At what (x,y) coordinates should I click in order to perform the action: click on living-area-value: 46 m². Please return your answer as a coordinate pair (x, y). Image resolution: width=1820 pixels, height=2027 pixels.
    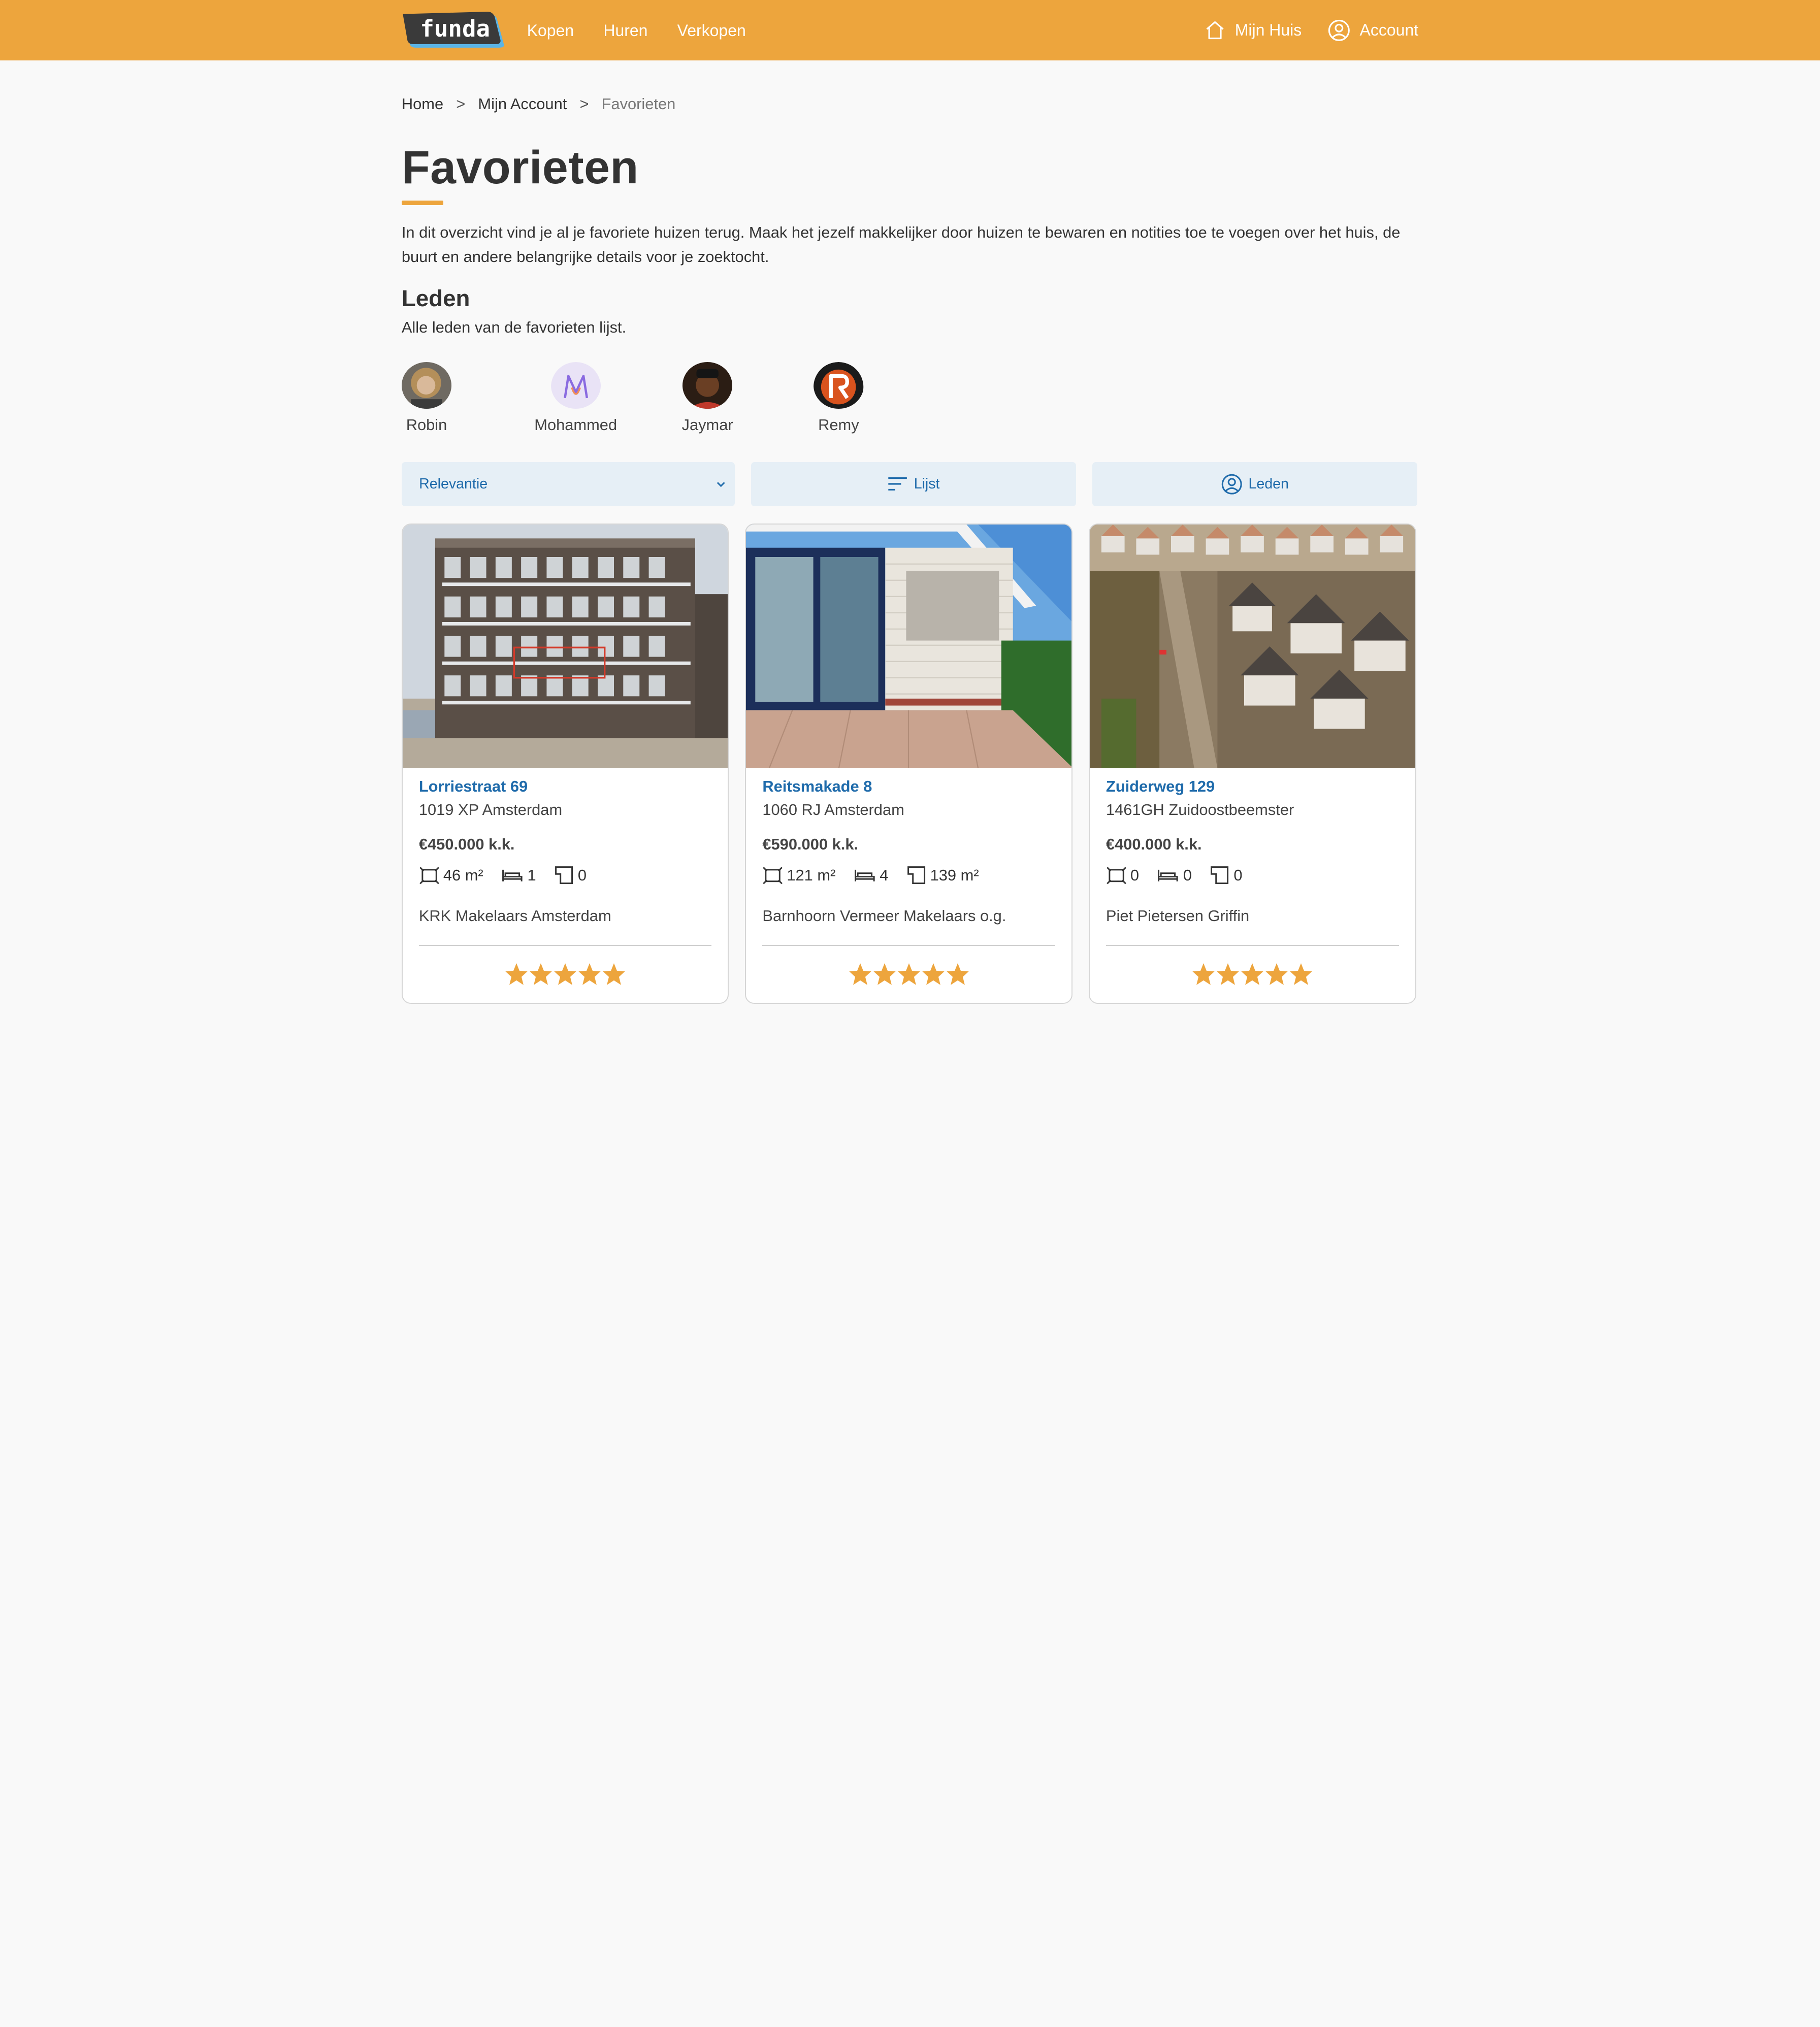
    Looking at the image, I should click on (463, 875).